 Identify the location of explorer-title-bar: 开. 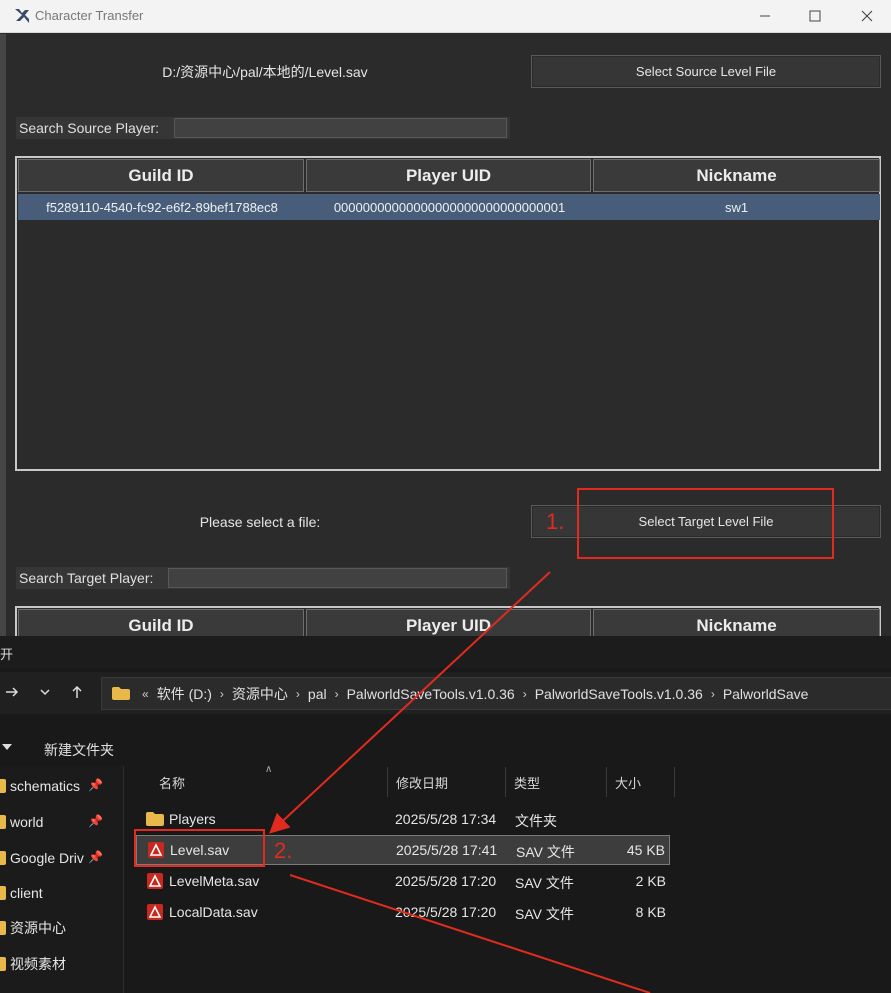
(445, 652).